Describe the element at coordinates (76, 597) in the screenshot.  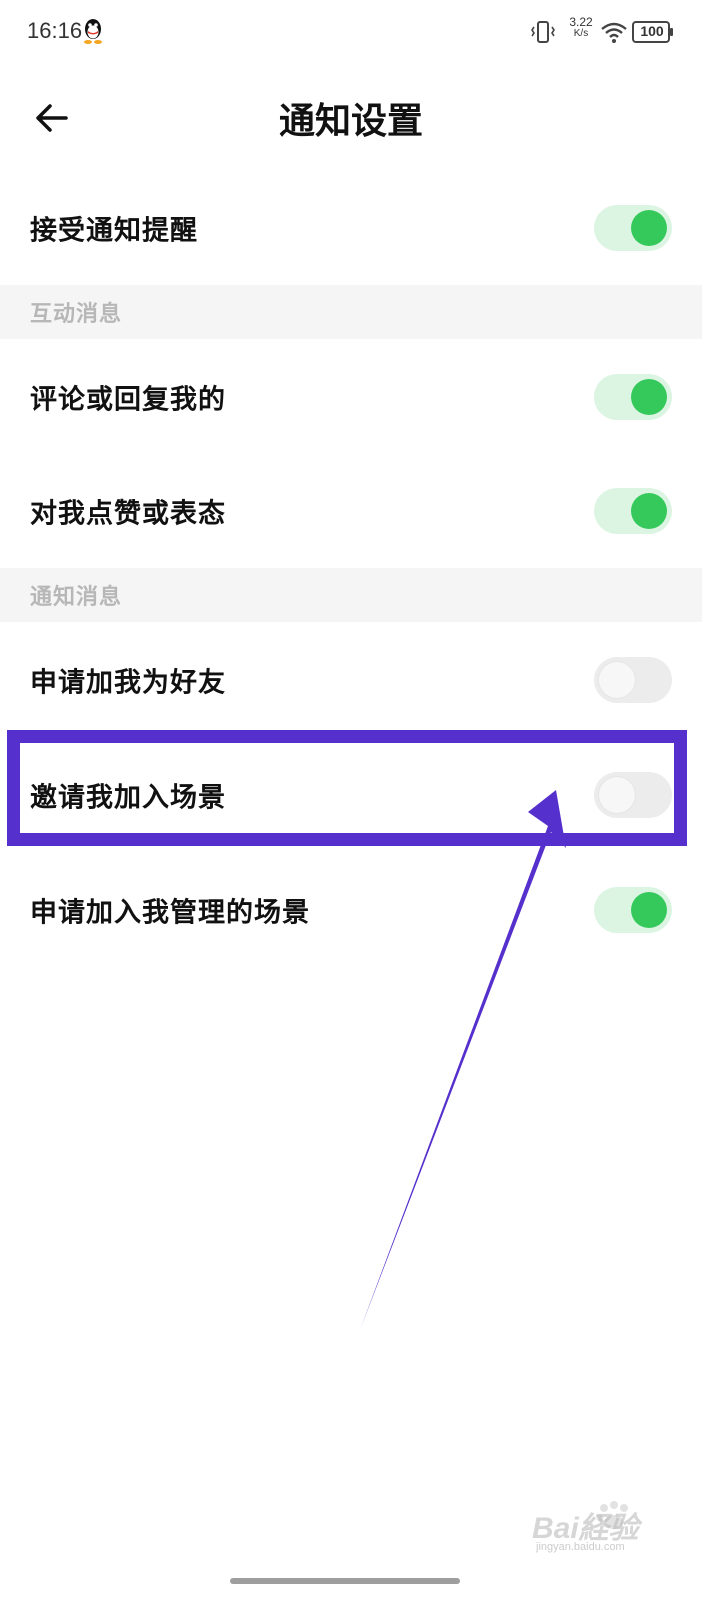
I see `section-title: 通知消息` at that location.